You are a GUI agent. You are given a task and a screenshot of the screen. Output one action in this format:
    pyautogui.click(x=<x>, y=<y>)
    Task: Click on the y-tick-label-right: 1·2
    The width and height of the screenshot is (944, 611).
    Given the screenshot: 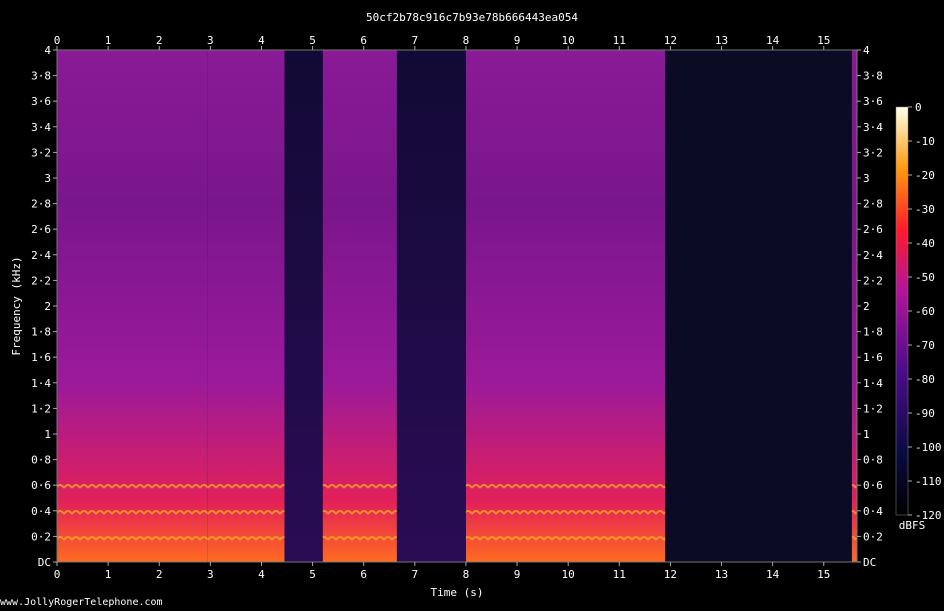 What is the action you would take?
    pyautogui.click(x=873, y=408)
    